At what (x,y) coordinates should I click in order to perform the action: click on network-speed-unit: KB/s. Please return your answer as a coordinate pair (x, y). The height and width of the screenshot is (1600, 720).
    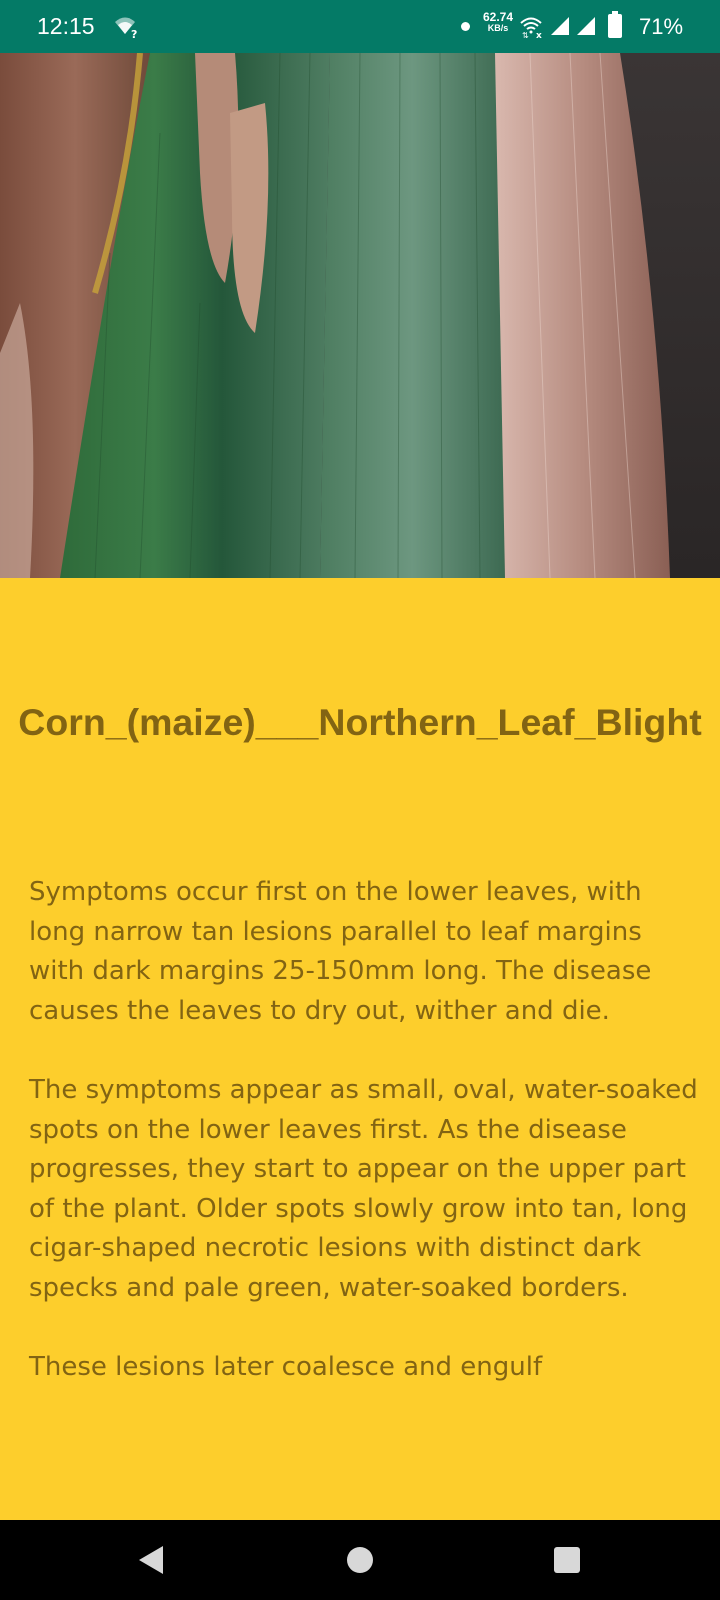
    Looking at the image, I should click on (498, 28).